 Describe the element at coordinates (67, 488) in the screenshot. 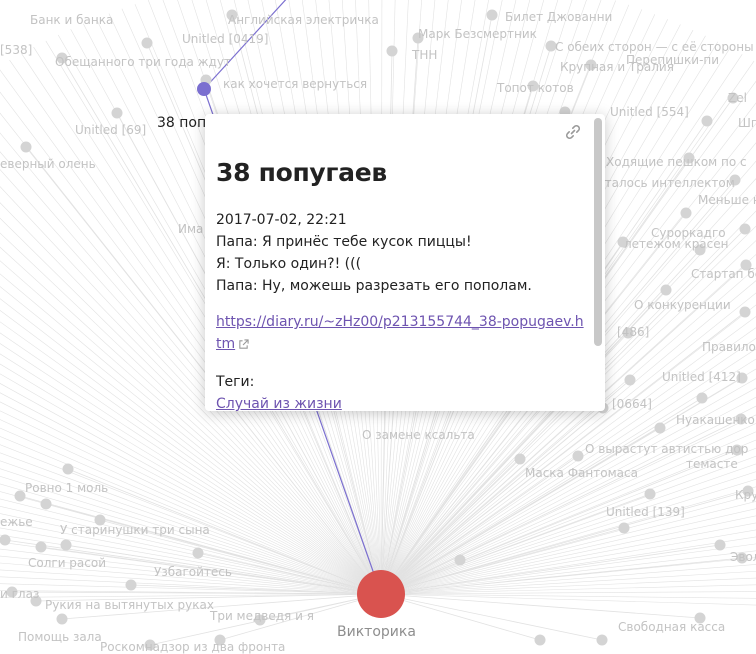

I see `node-label: Ровно 1 моль` at that location.